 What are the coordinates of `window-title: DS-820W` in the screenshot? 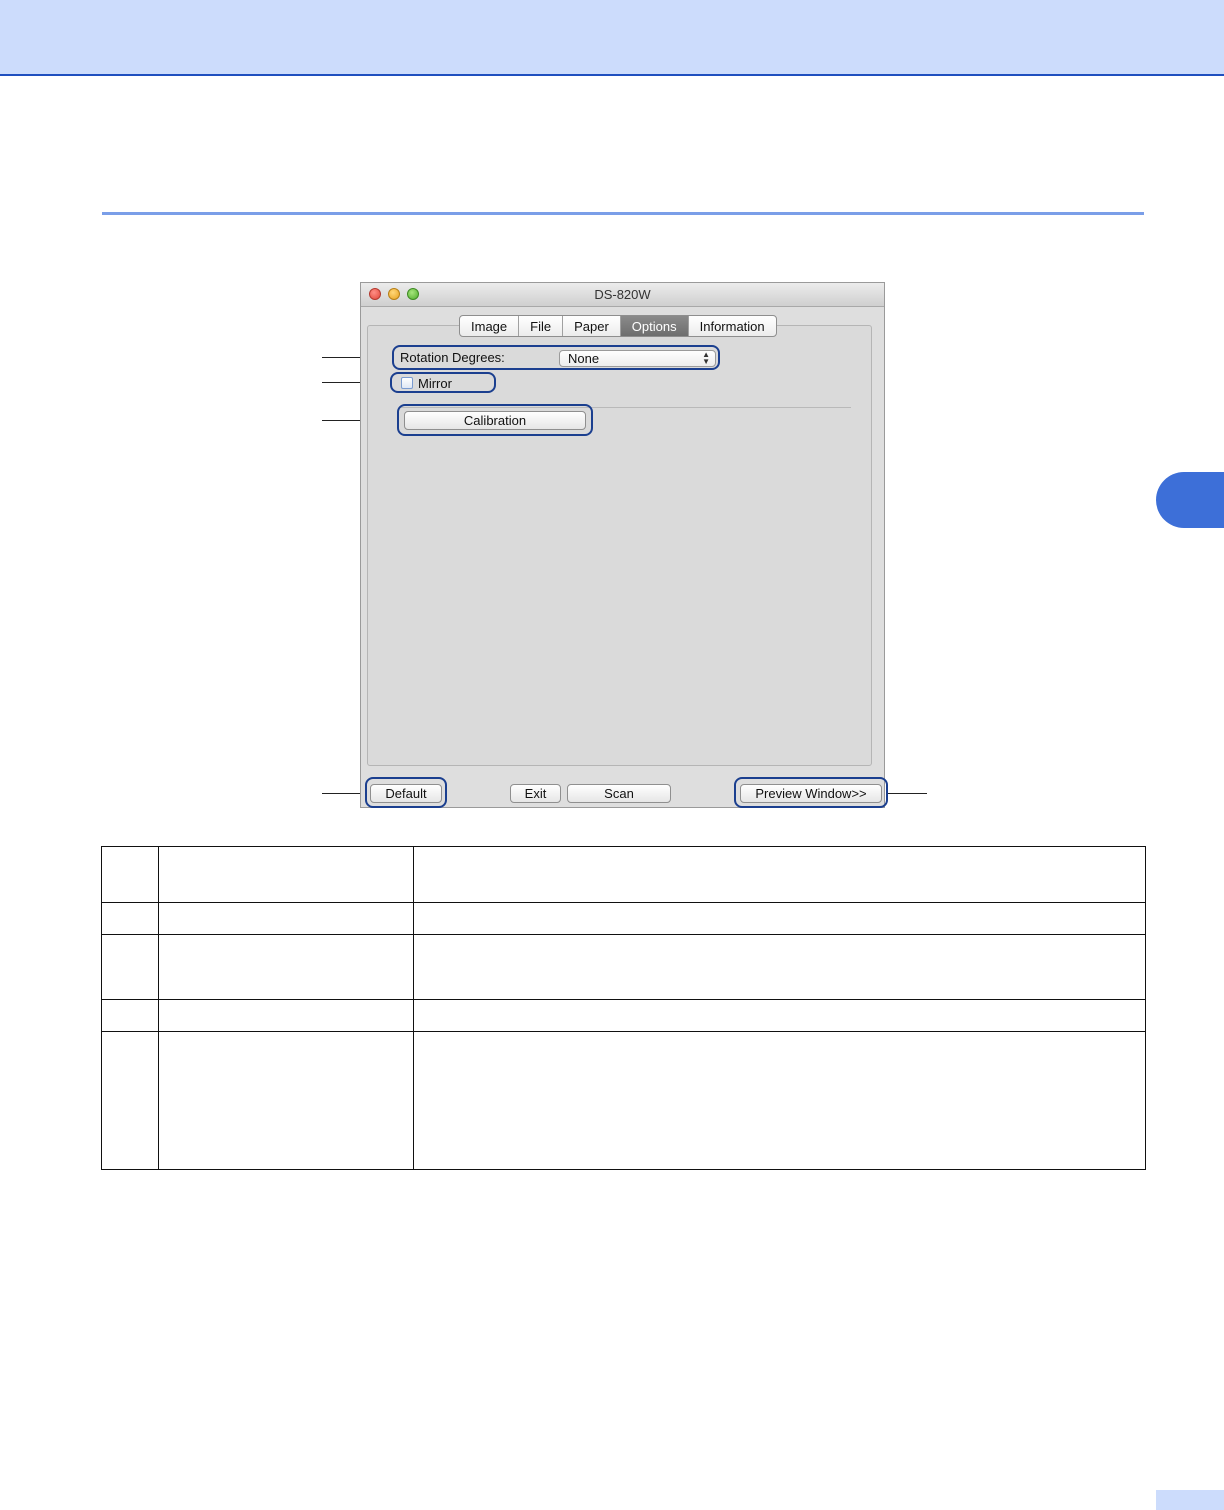 It's located at (622, 294).